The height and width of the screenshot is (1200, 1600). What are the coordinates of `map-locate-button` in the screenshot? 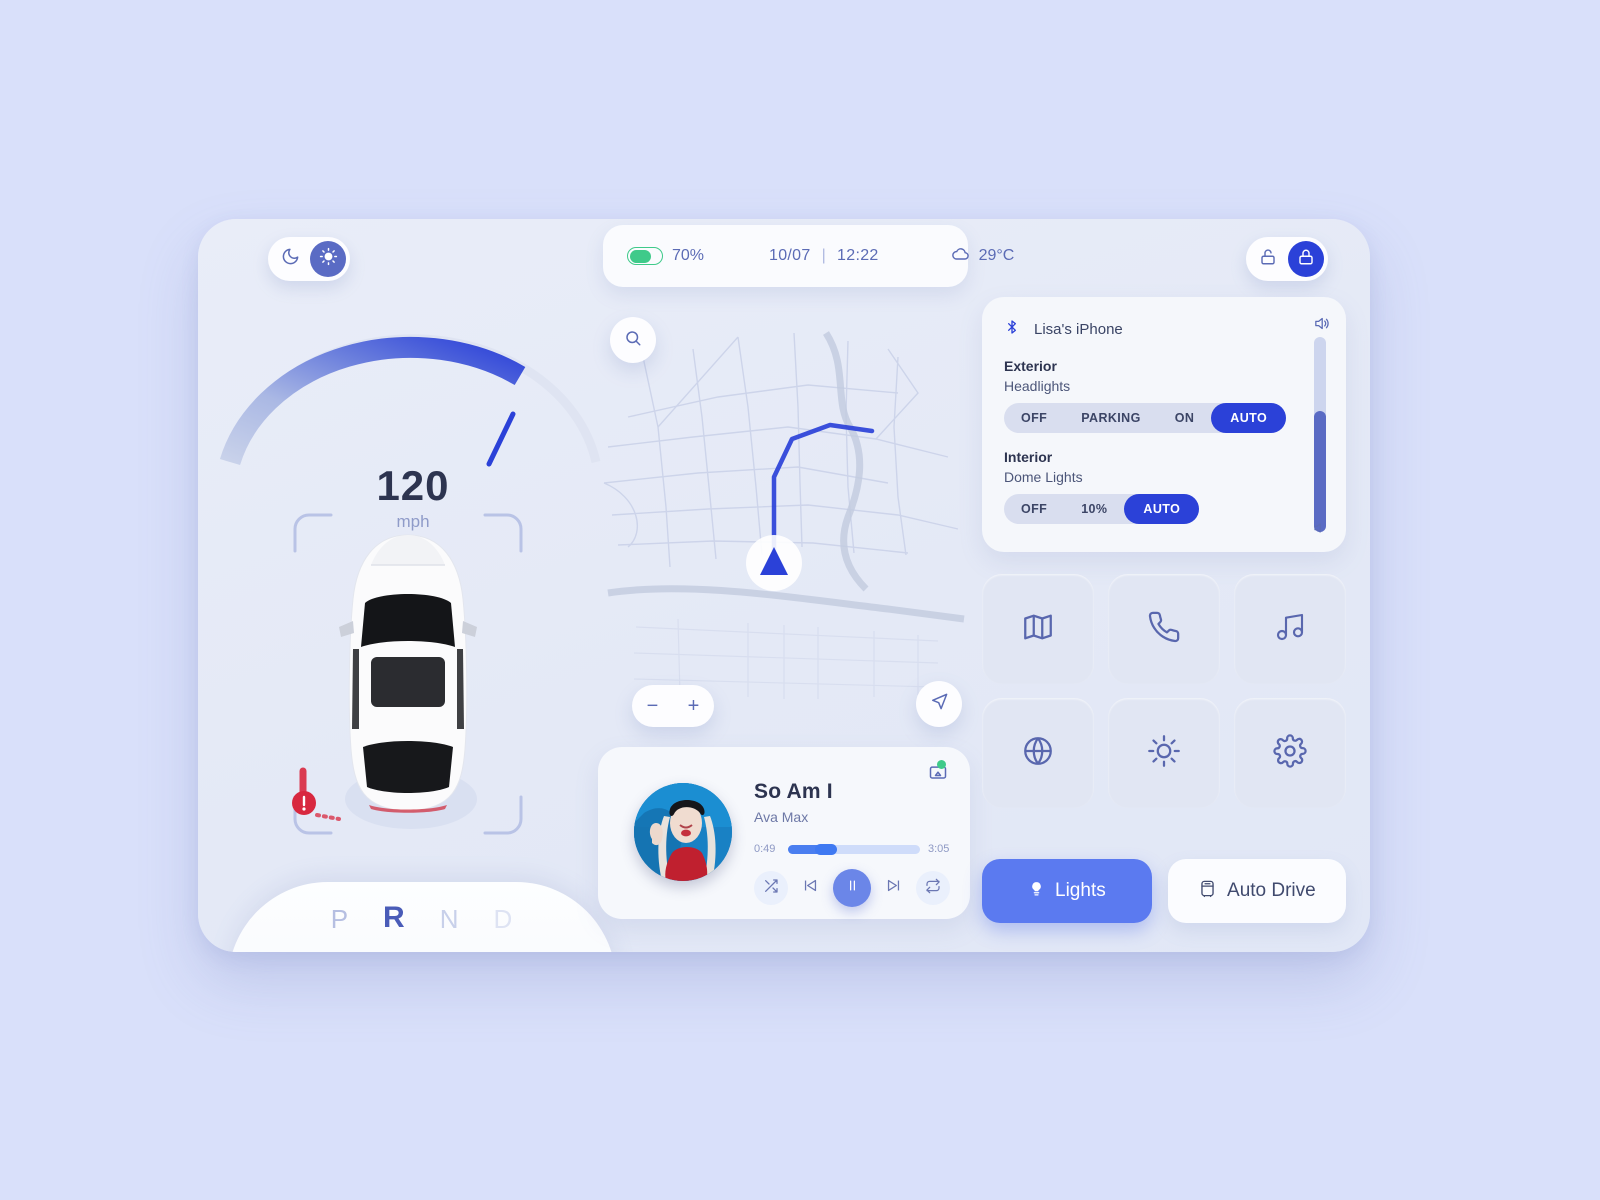 It's located at (939, 704).